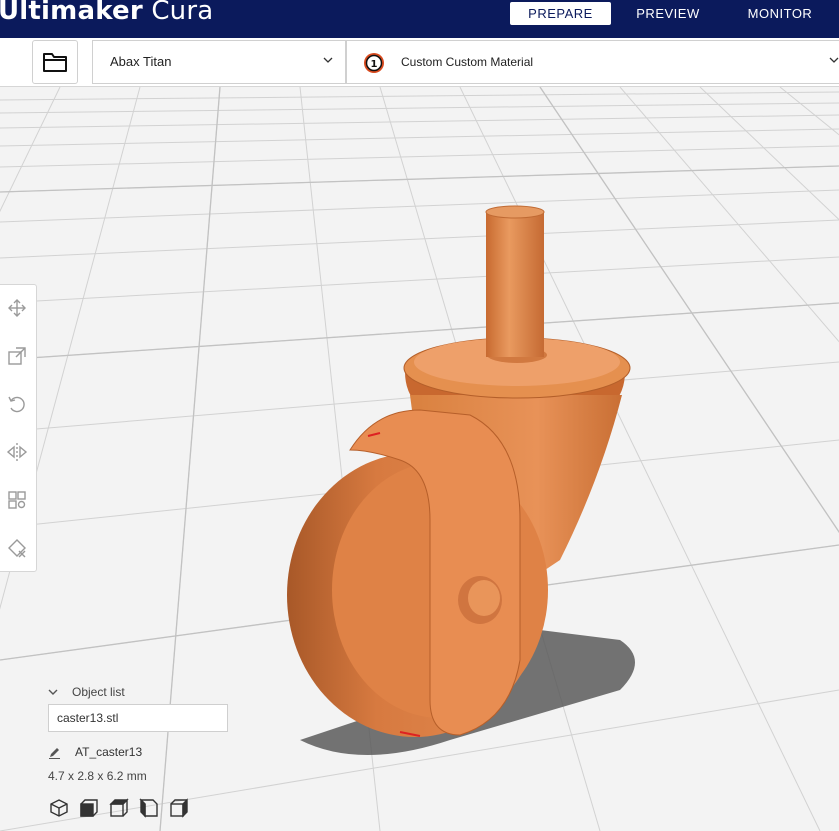 This screenshot has height=831, width=839. I want to click on view-front-button, so click(89, 808).